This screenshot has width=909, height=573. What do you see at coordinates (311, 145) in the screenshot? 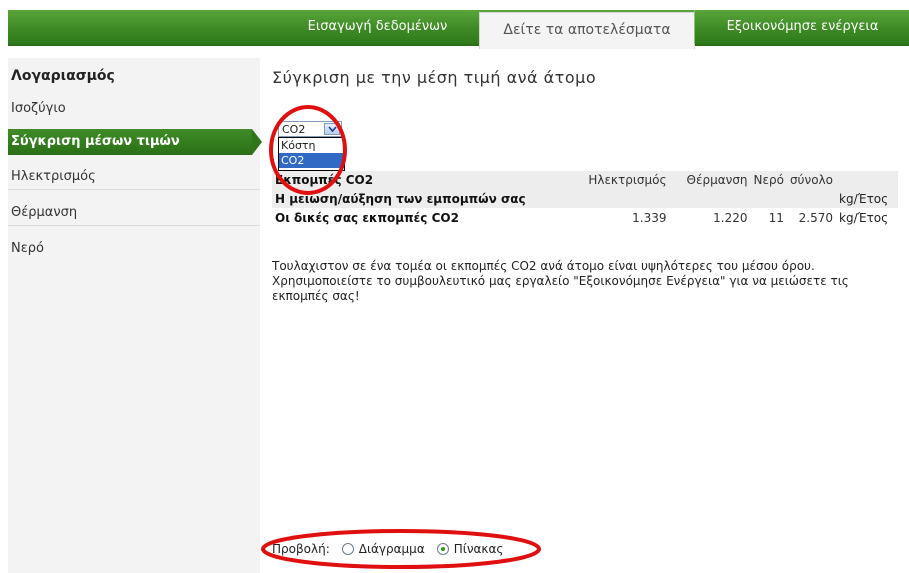
I see `dropdown-option-cost: Κόστη` at bounding box center [311, 145].